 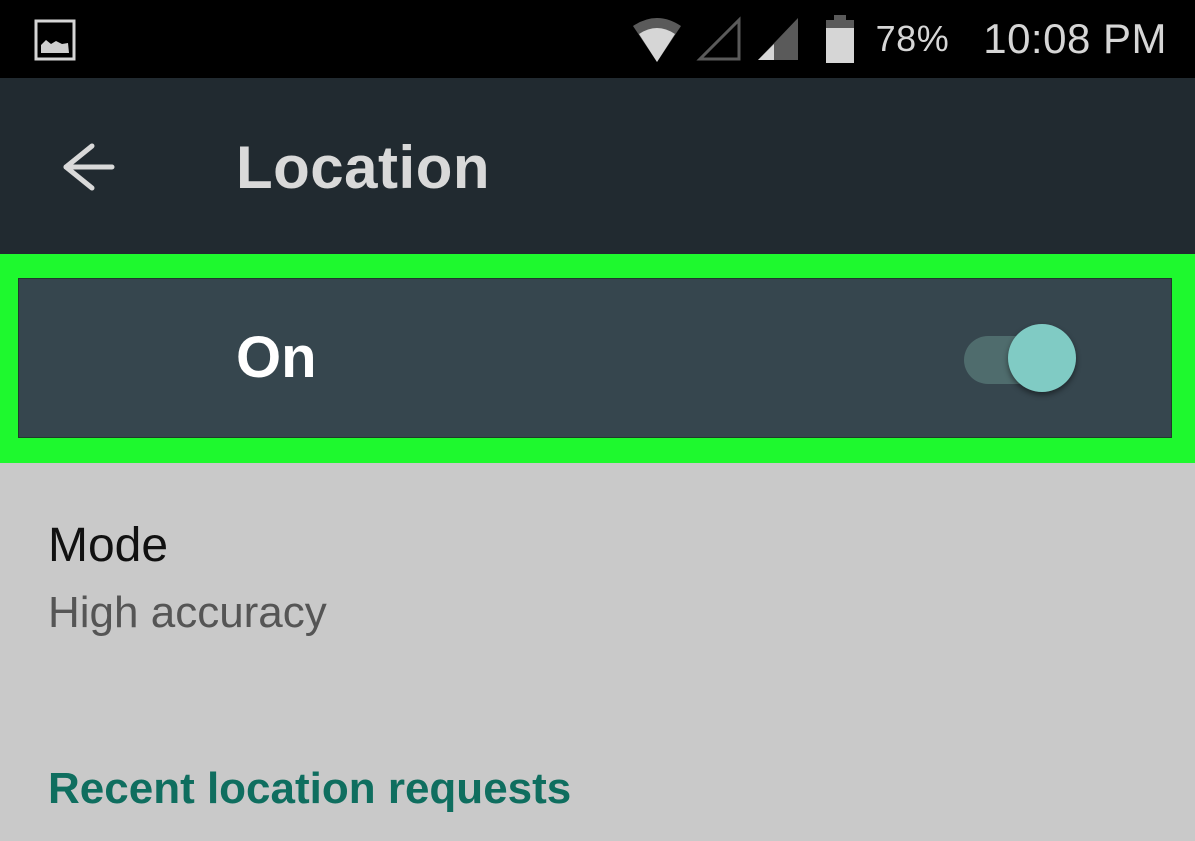 What do you see at coordinates (1075, 38) in the screenshot?
I see `clock: 10:08 PM` at bounding box center [1075, 38].